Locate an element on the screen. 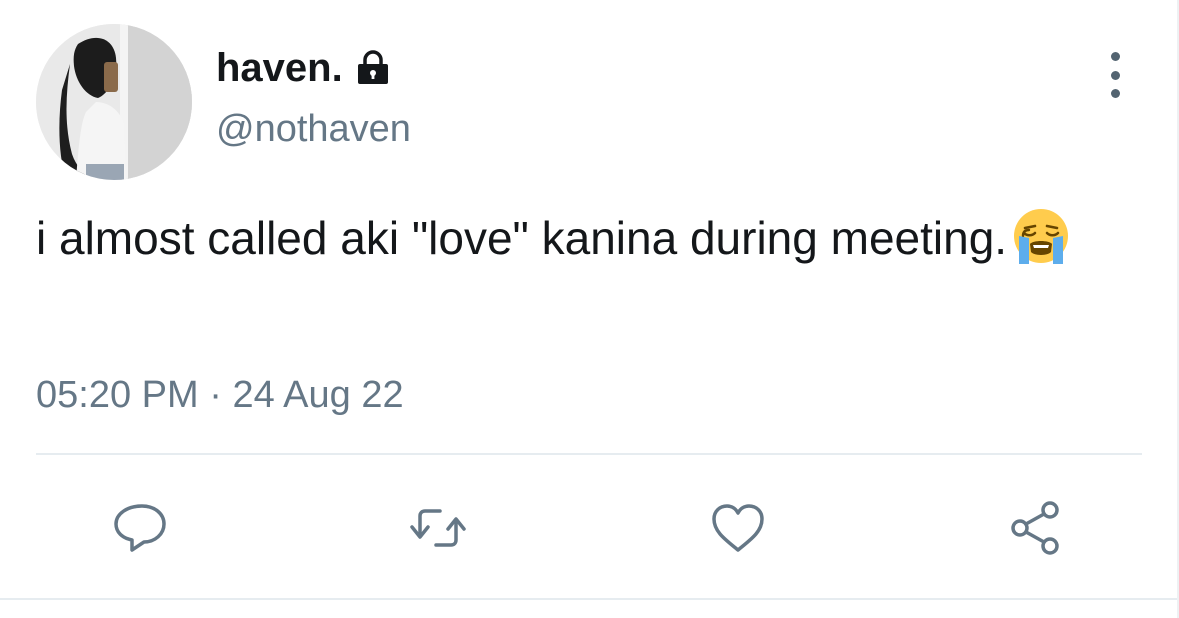 The image size is (1179, 618). share-button is located at coordinates (1036, 528).